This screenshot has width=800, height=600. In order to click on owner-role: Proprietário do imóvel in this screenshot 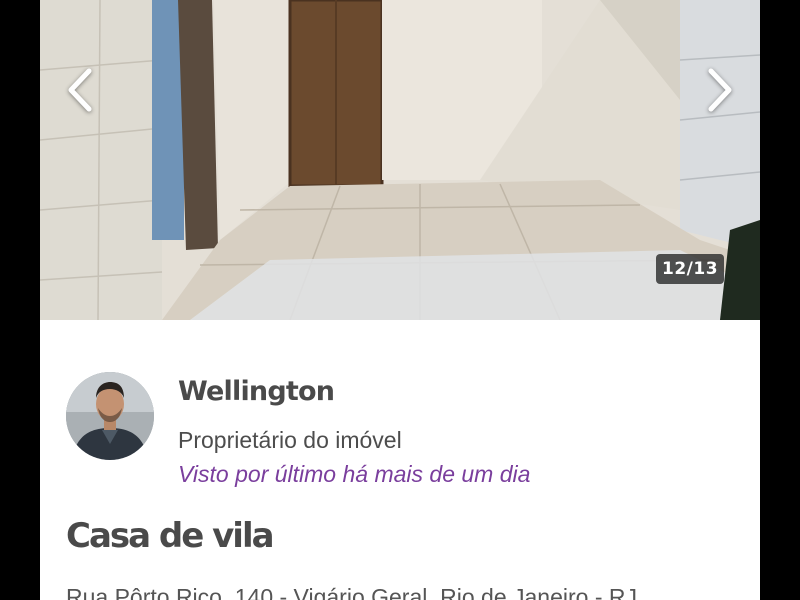, I will do `click(290, 440)`.